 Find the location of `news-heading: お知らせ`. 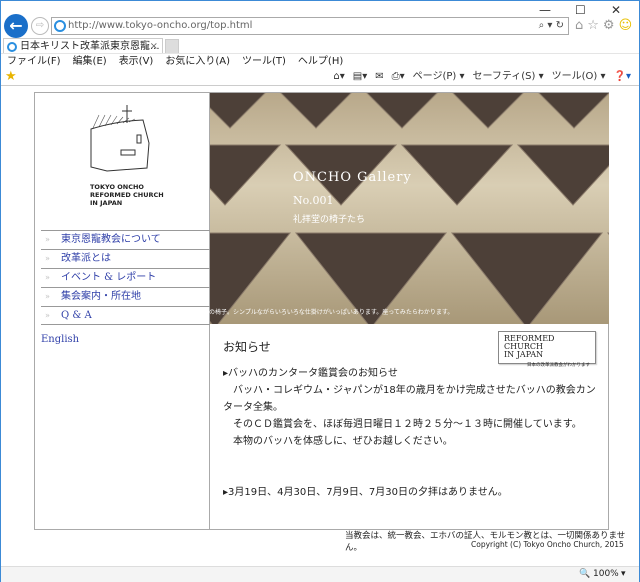

news-heading: お知らせ is located at coordinates (247, 347).